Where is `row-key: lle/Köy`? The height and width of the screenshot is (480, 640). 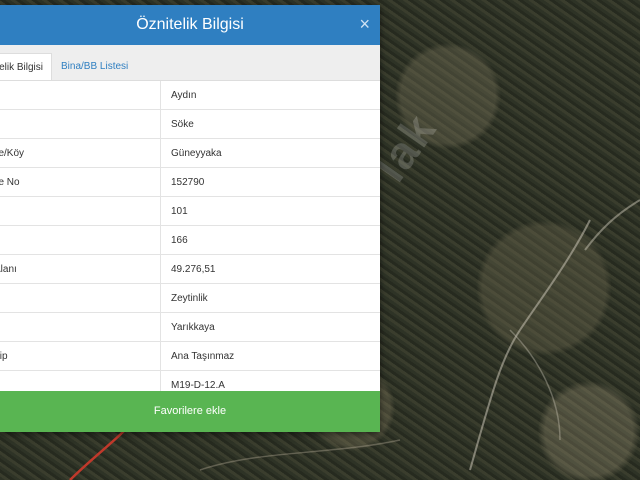 row-key: lle/Köy is located at coordinates (12, 153).